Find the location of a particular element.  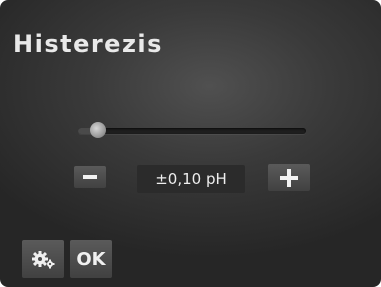

minus-icon is located at coordinates (90, 177).